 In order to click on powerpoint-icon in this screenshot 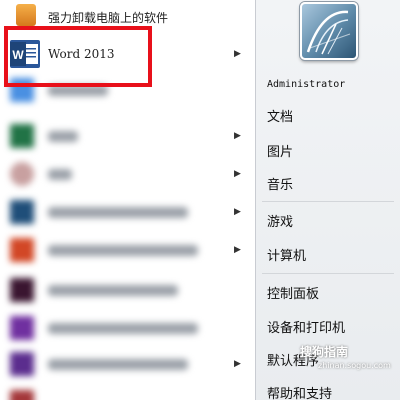, I will do `click(22, 250)`.